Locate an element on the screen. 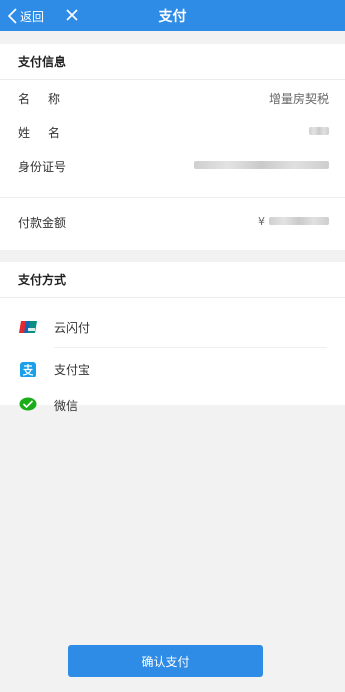  id-label: 身份证号 is located at coordinates (42, 167).